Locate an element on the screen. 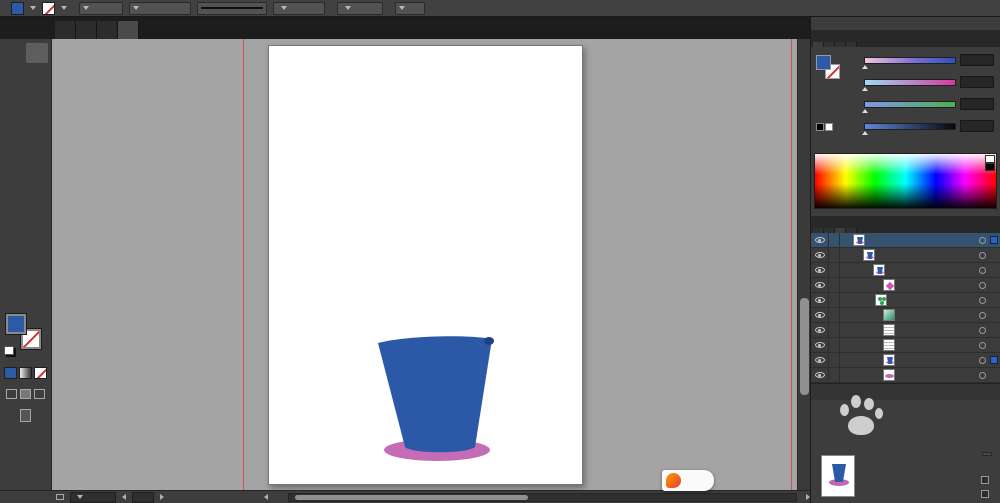  status-menu-icon is located at coordinates (60, 497).